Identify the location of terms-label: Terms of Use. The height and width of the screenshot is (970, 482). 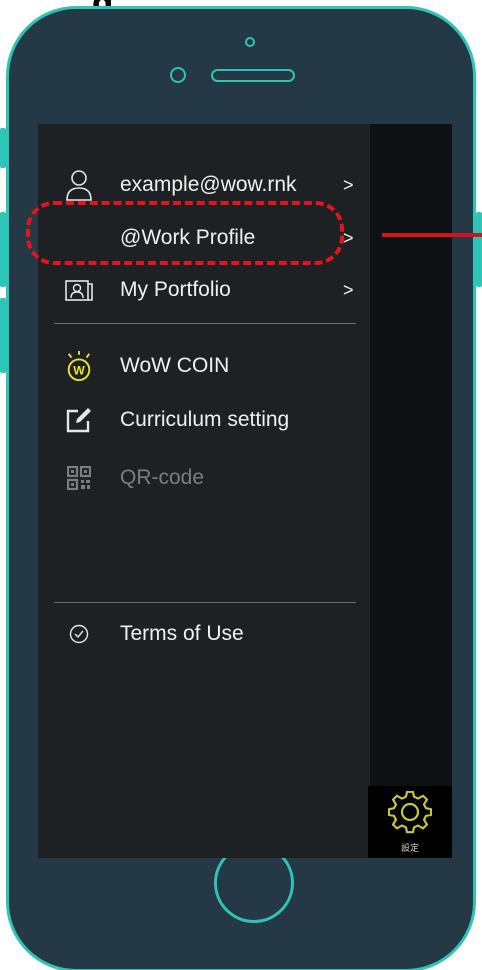
(182, 633).